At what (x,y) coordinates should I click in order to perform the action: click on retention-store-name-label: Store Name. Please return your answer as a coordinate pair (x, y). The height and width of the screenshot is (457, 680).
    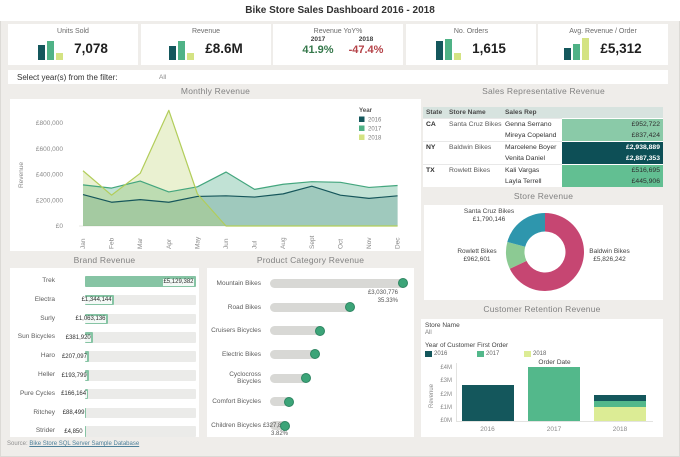
    Looking at the image, I should click on (442, 325).